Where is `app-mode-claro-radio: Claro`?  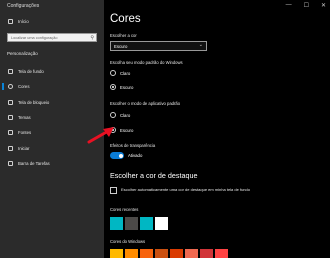
app-mode-claro-radio: Claro is located at coordinates (120, 115).